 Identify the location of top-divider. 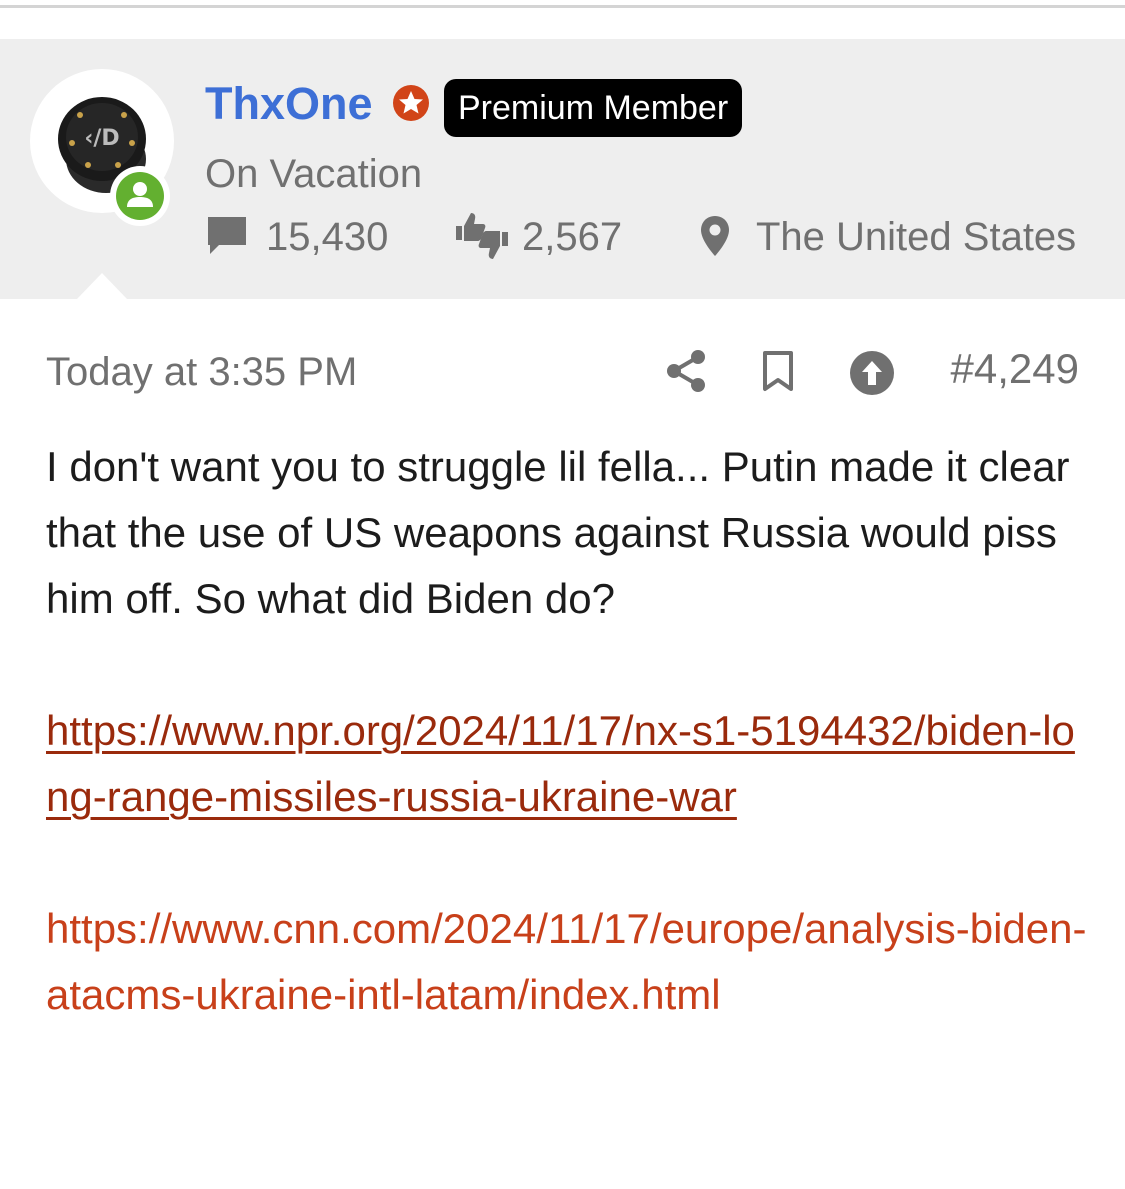
(562, 4).